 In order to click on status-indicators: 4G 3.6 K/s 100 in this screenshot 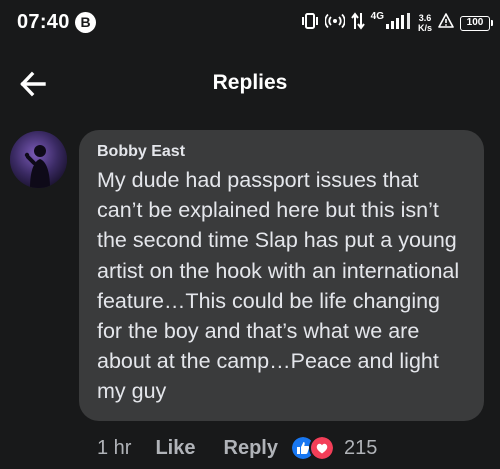, I will do `click(397, 23)`.